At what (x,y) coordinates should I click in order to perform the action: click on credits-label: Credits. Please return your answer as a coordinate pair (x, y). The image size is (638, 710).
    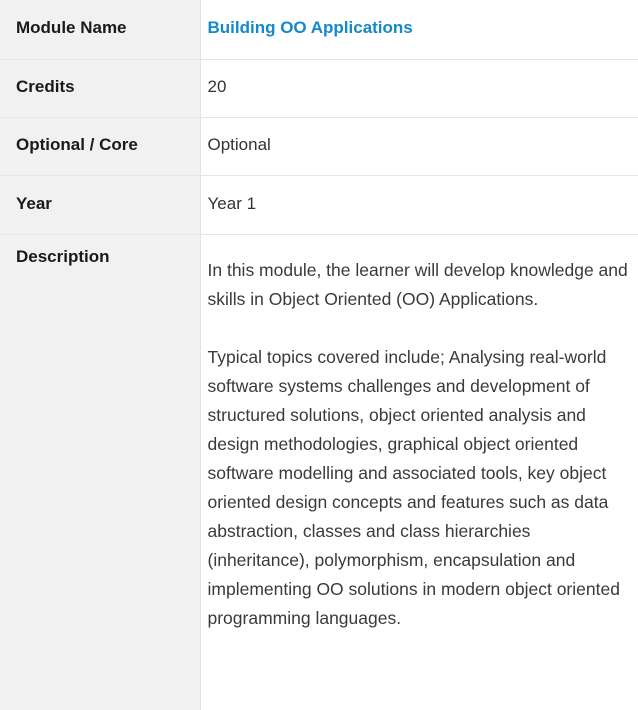
    Looking at the image, I should click on (100, 88).